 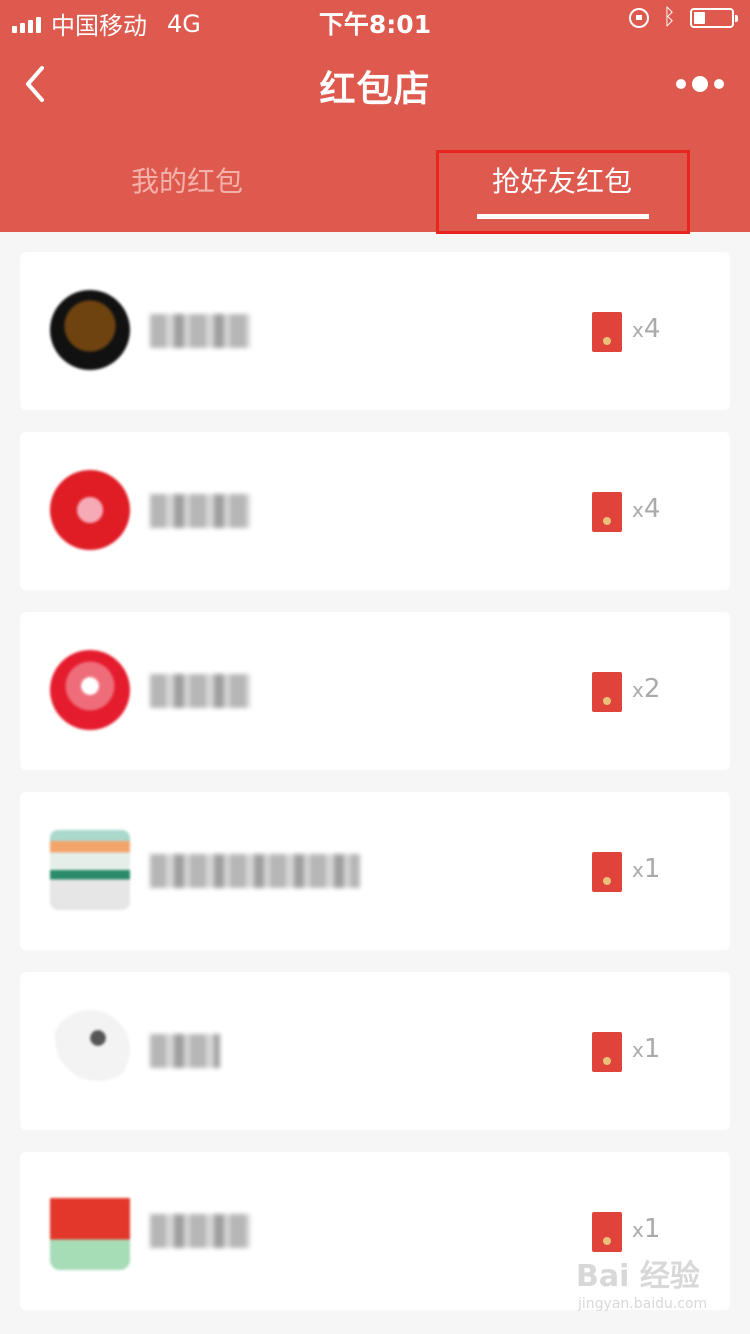 I want to click on rotation-lock-icon, so click(x=638, y=18).